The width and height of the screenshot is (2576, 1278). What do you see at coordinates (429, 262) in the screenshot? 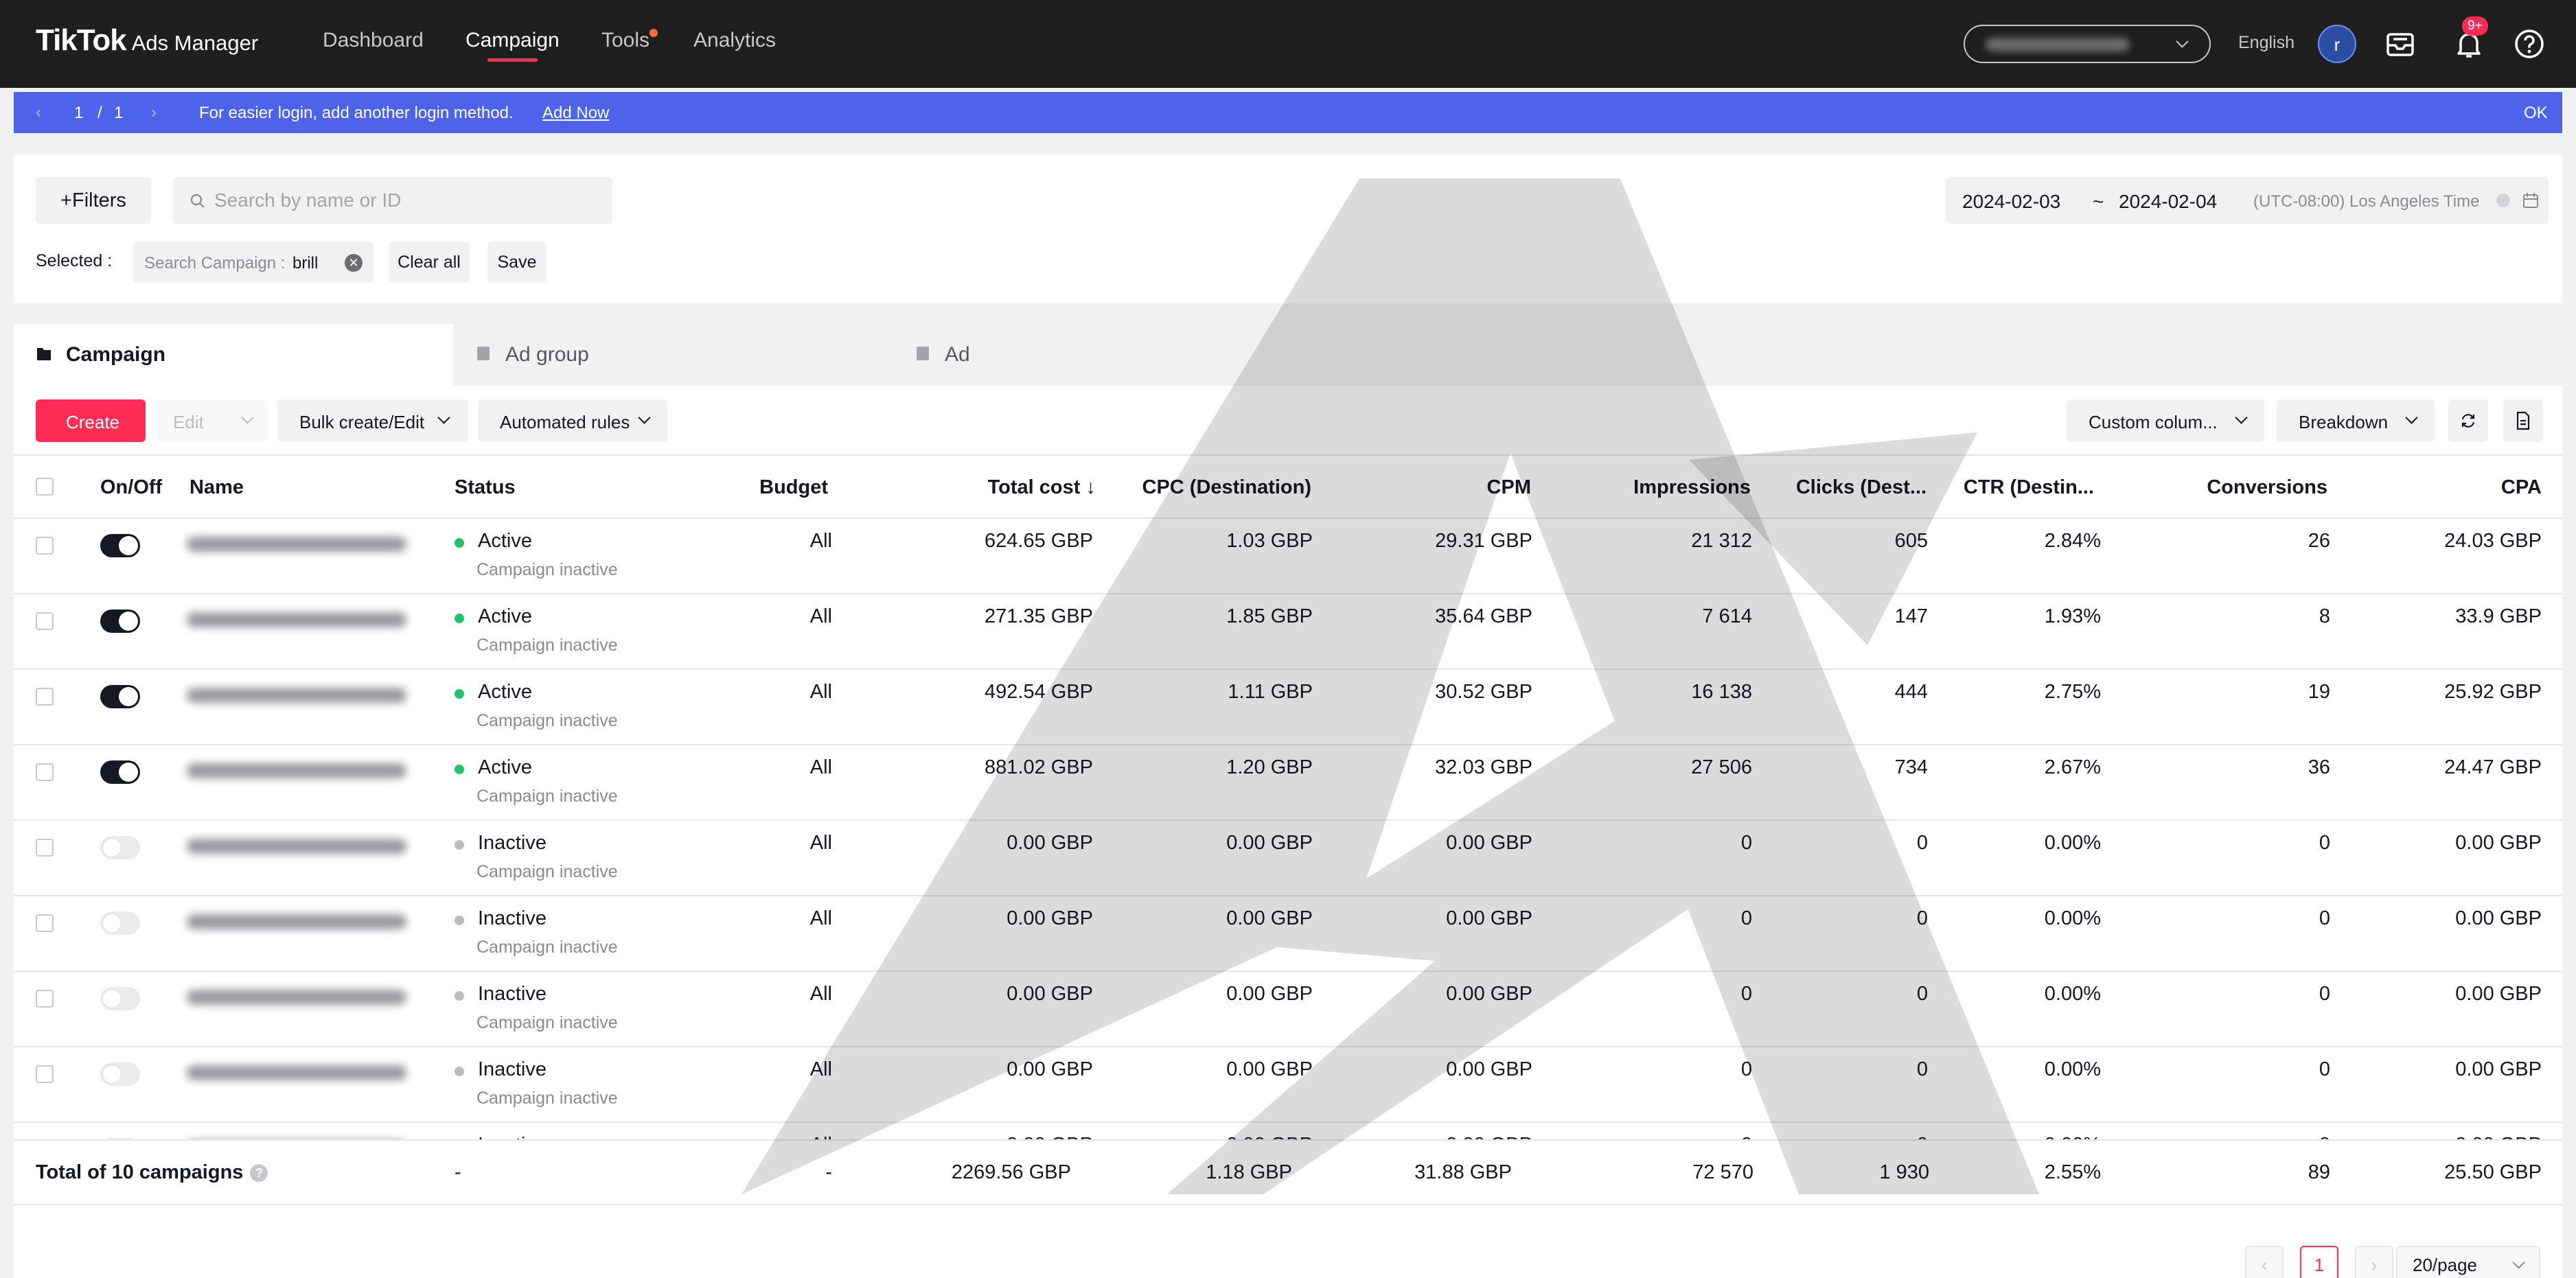
I see `clear-all-button: Clear all` at bounding box center [429, 262].